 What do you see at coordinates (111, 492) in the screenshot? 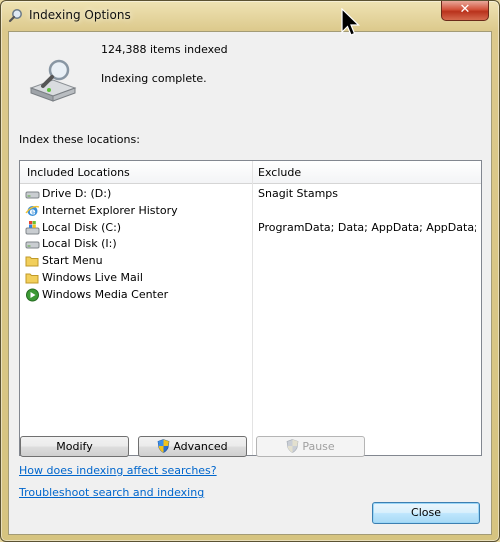
I see `troubleshoot-search-link: Troubleshoot search and indexing` at bounding box center [111, 492].